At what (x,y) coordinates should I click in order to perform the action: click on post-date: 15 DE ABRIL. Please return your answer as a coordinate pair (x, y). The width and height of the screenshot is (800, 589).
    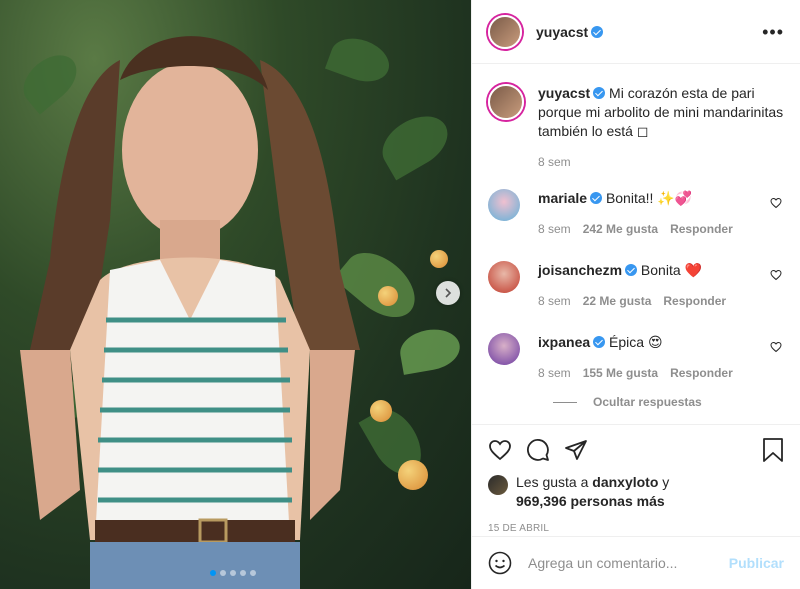
    Looking at the image, I should click on (636, 528).